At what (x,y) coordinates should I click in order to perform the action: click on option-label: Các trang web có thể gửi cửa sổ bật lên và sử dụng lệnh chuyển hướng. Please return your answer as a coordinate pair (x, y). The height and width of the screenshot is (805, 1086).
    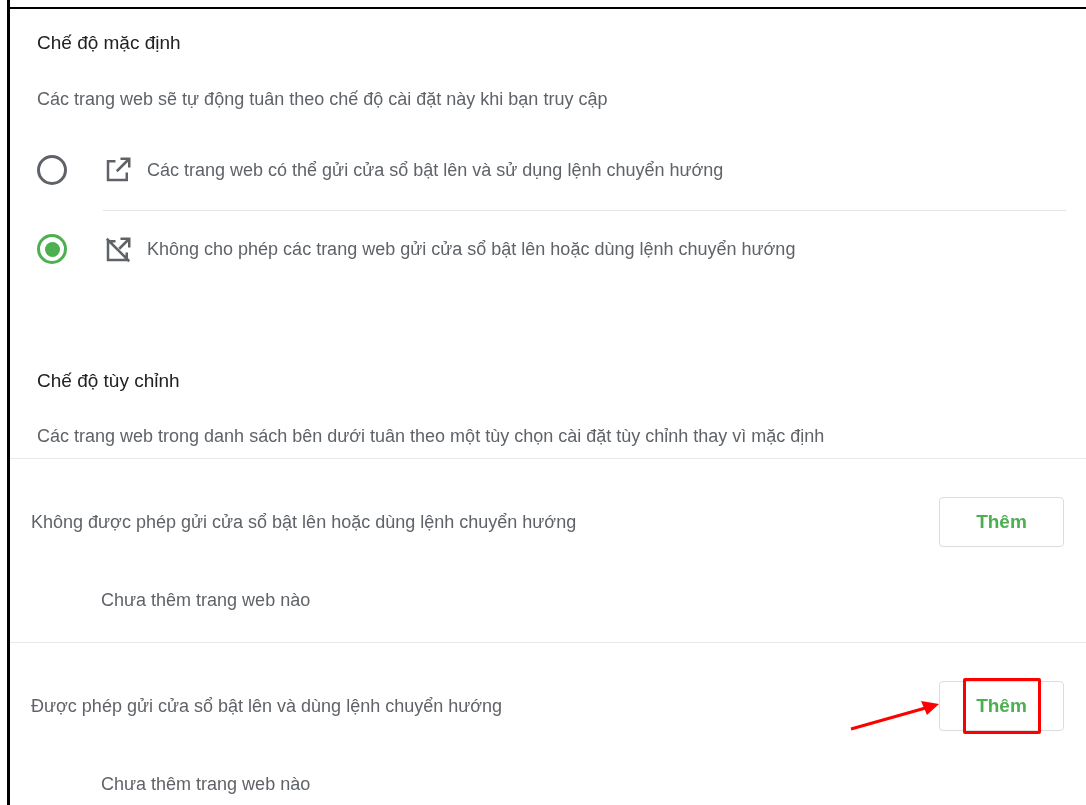
    Looking at the image, I should click on (435, 170).